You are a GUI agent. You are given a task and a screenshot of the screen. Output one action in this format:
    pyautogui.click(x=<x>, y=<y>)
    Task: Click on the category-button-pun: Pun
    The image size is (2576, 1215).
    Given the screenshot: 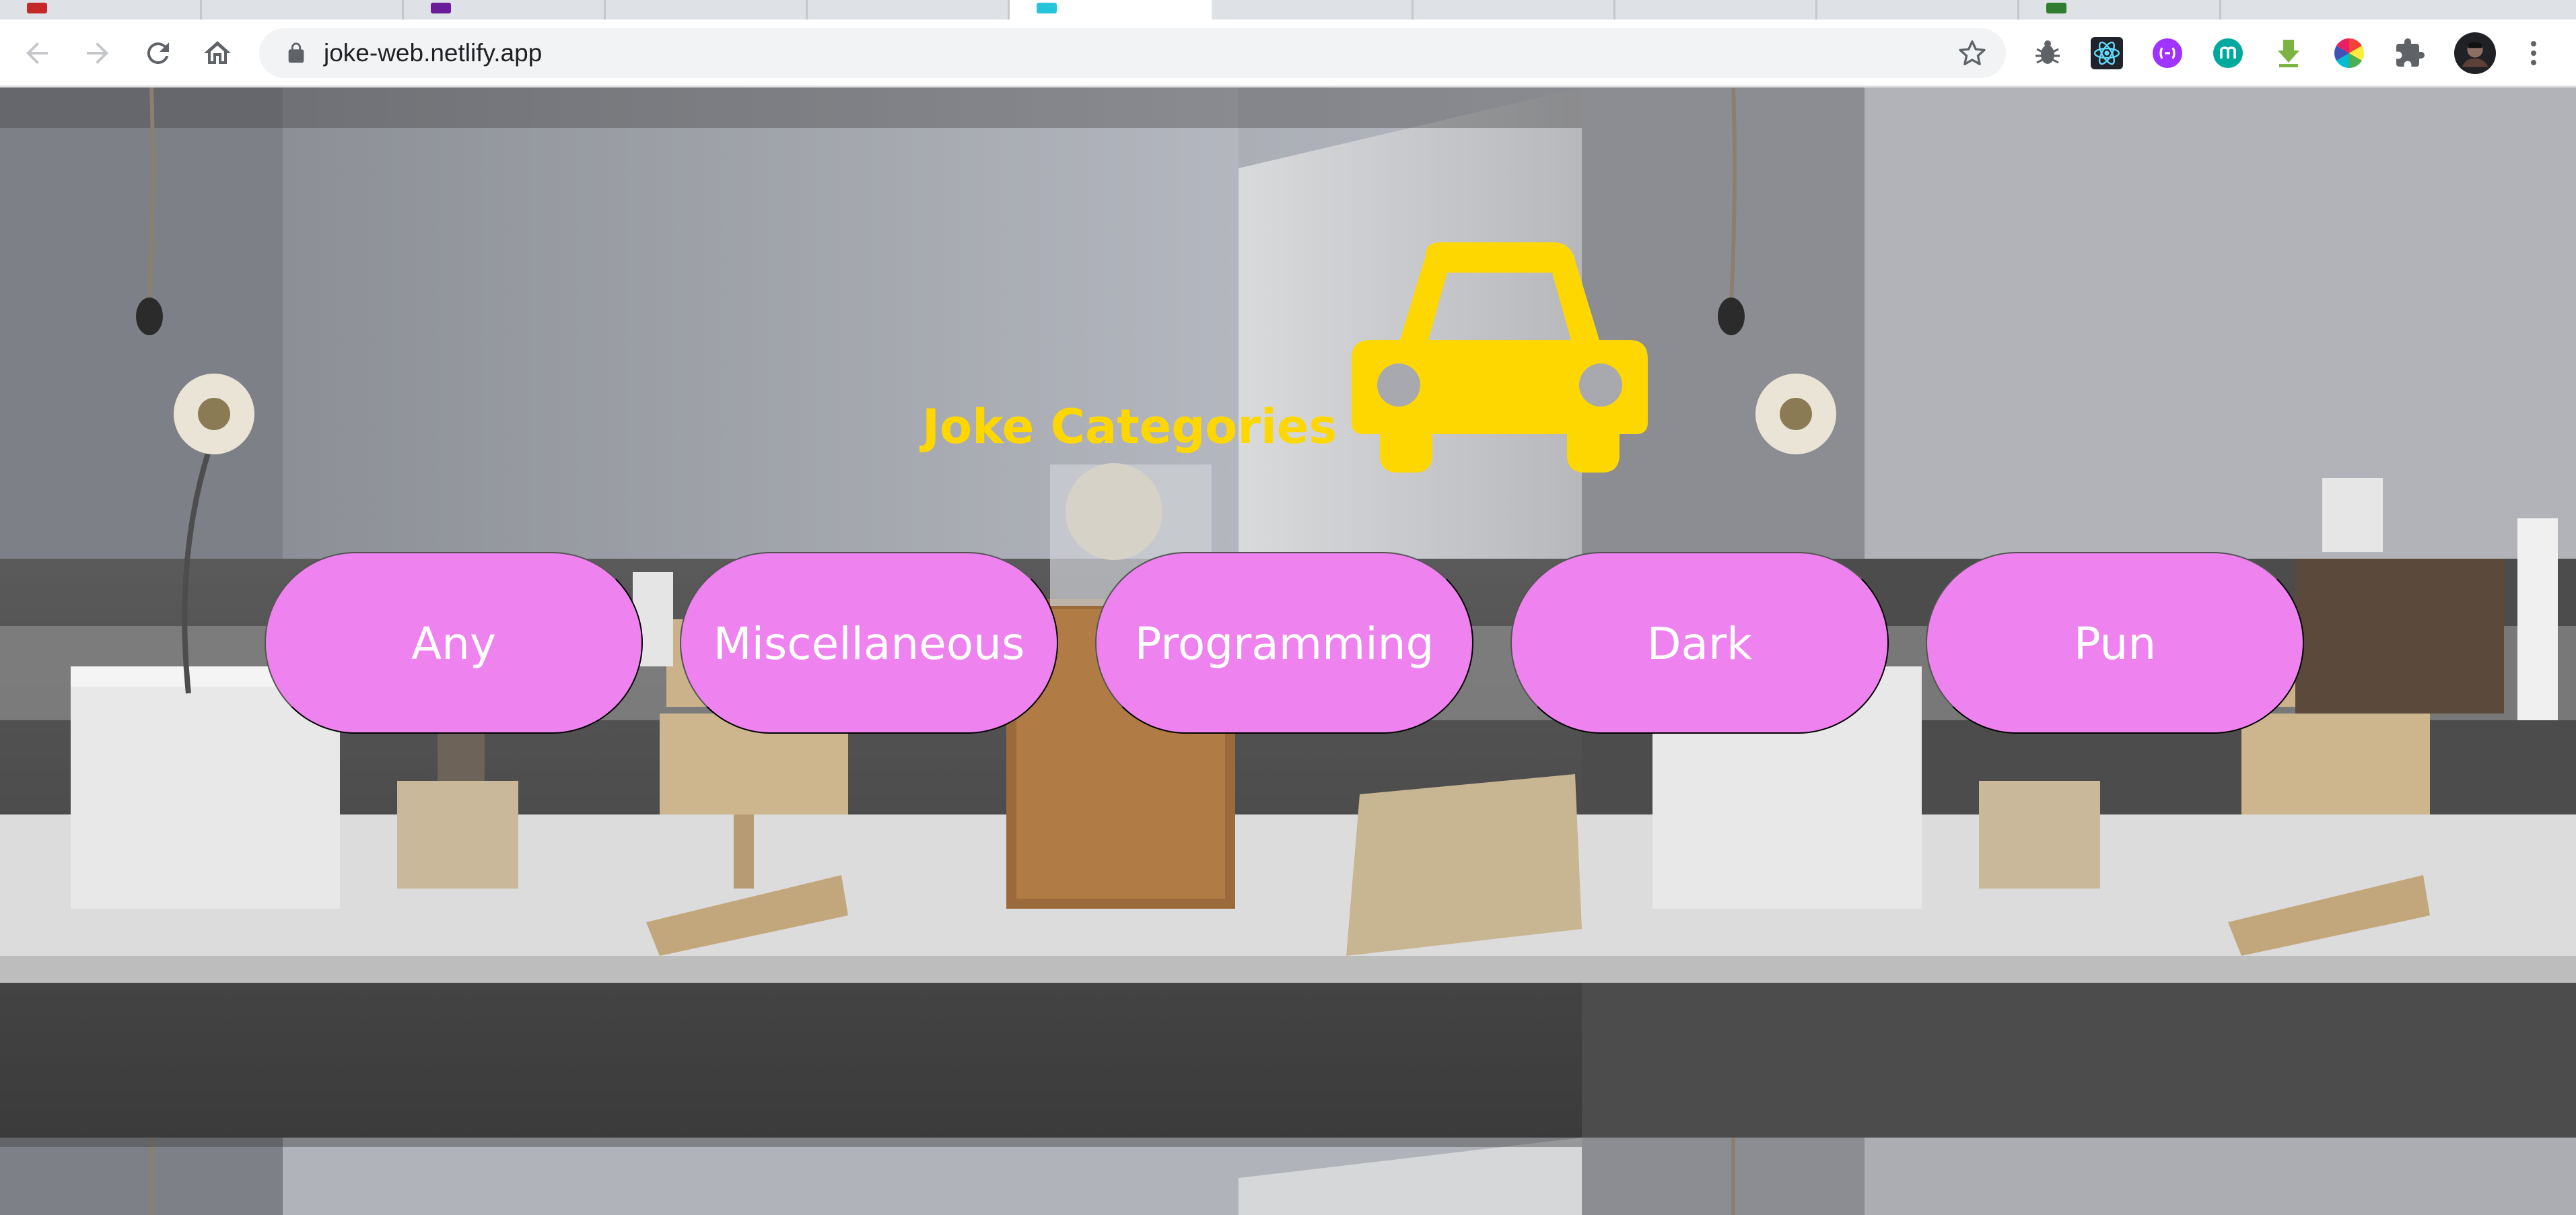 What is the action you would take?
    pyautogui.click(x=2115, y=643)
    